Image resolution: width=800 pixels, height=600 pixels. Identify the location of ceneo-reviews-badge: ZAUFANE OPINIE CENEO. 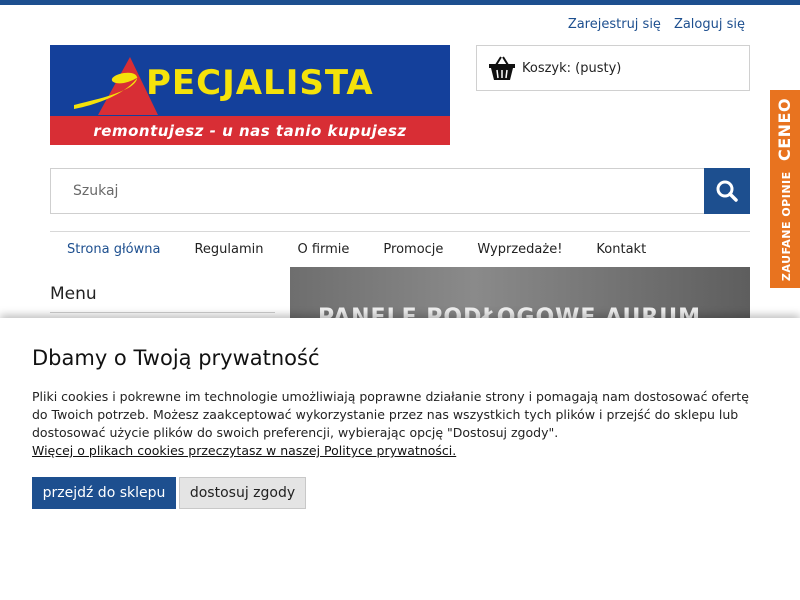
(785, 189).